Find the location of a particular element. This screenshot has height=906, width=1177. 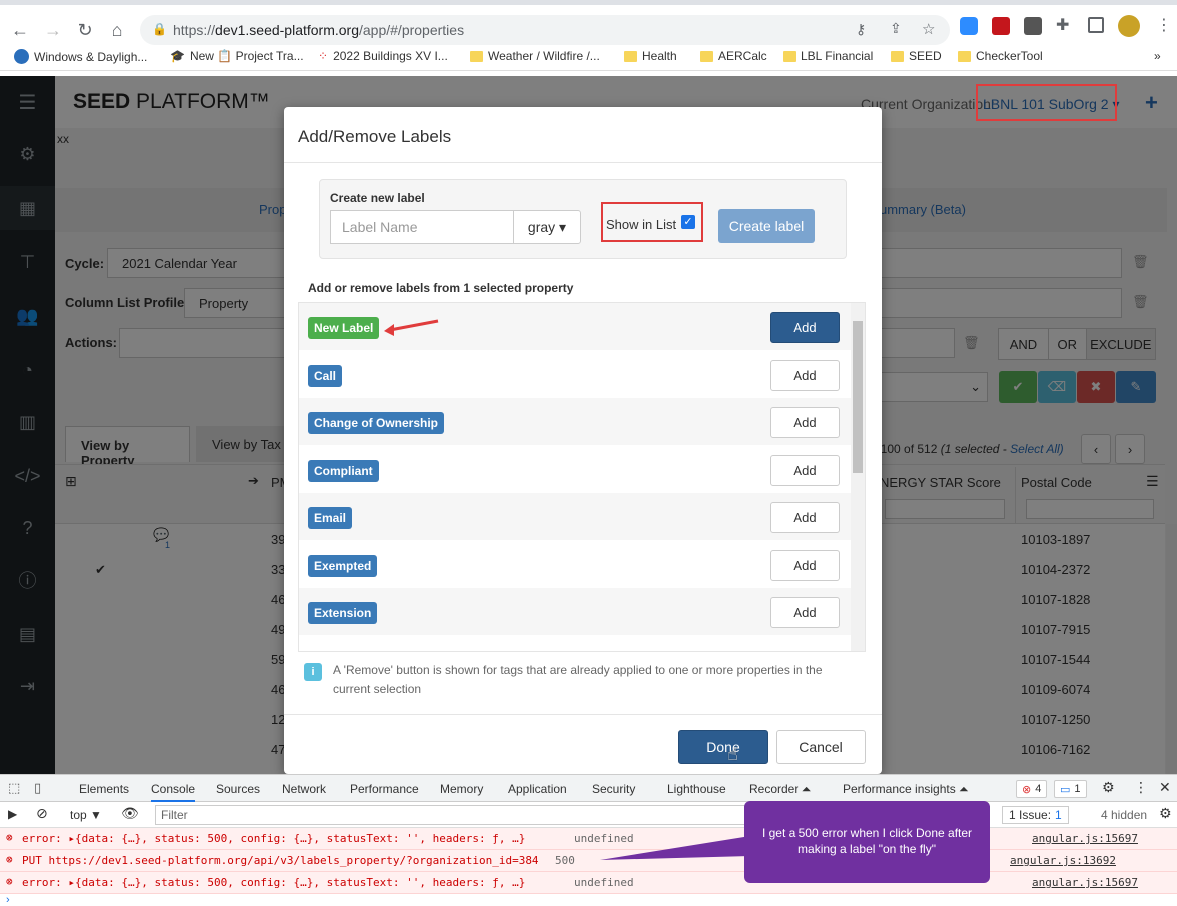

puzzle-icon: ✚ is located at coordinates (1062, 25).